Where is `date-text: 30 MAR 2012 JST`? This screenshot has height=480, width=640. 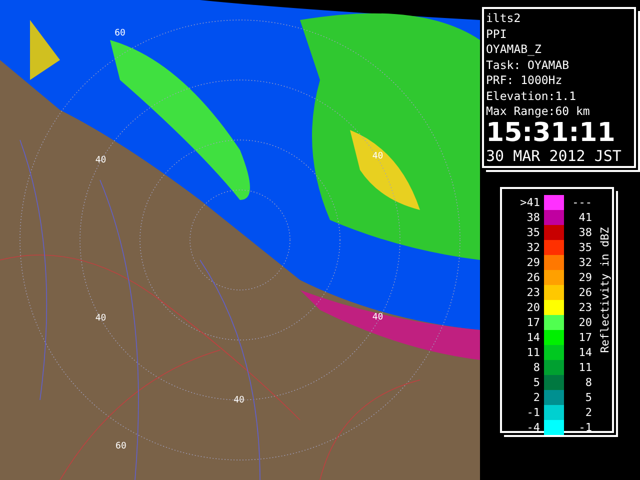 date-text: 30 MAR 2012 JST is located at coordinates (554, 155).